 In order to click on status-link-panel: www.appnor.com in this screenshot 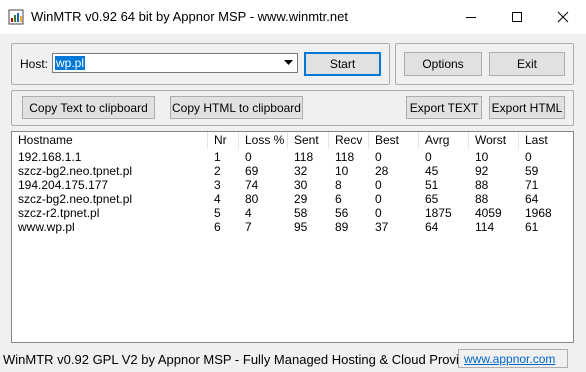, I will do `click(513, 358)`.